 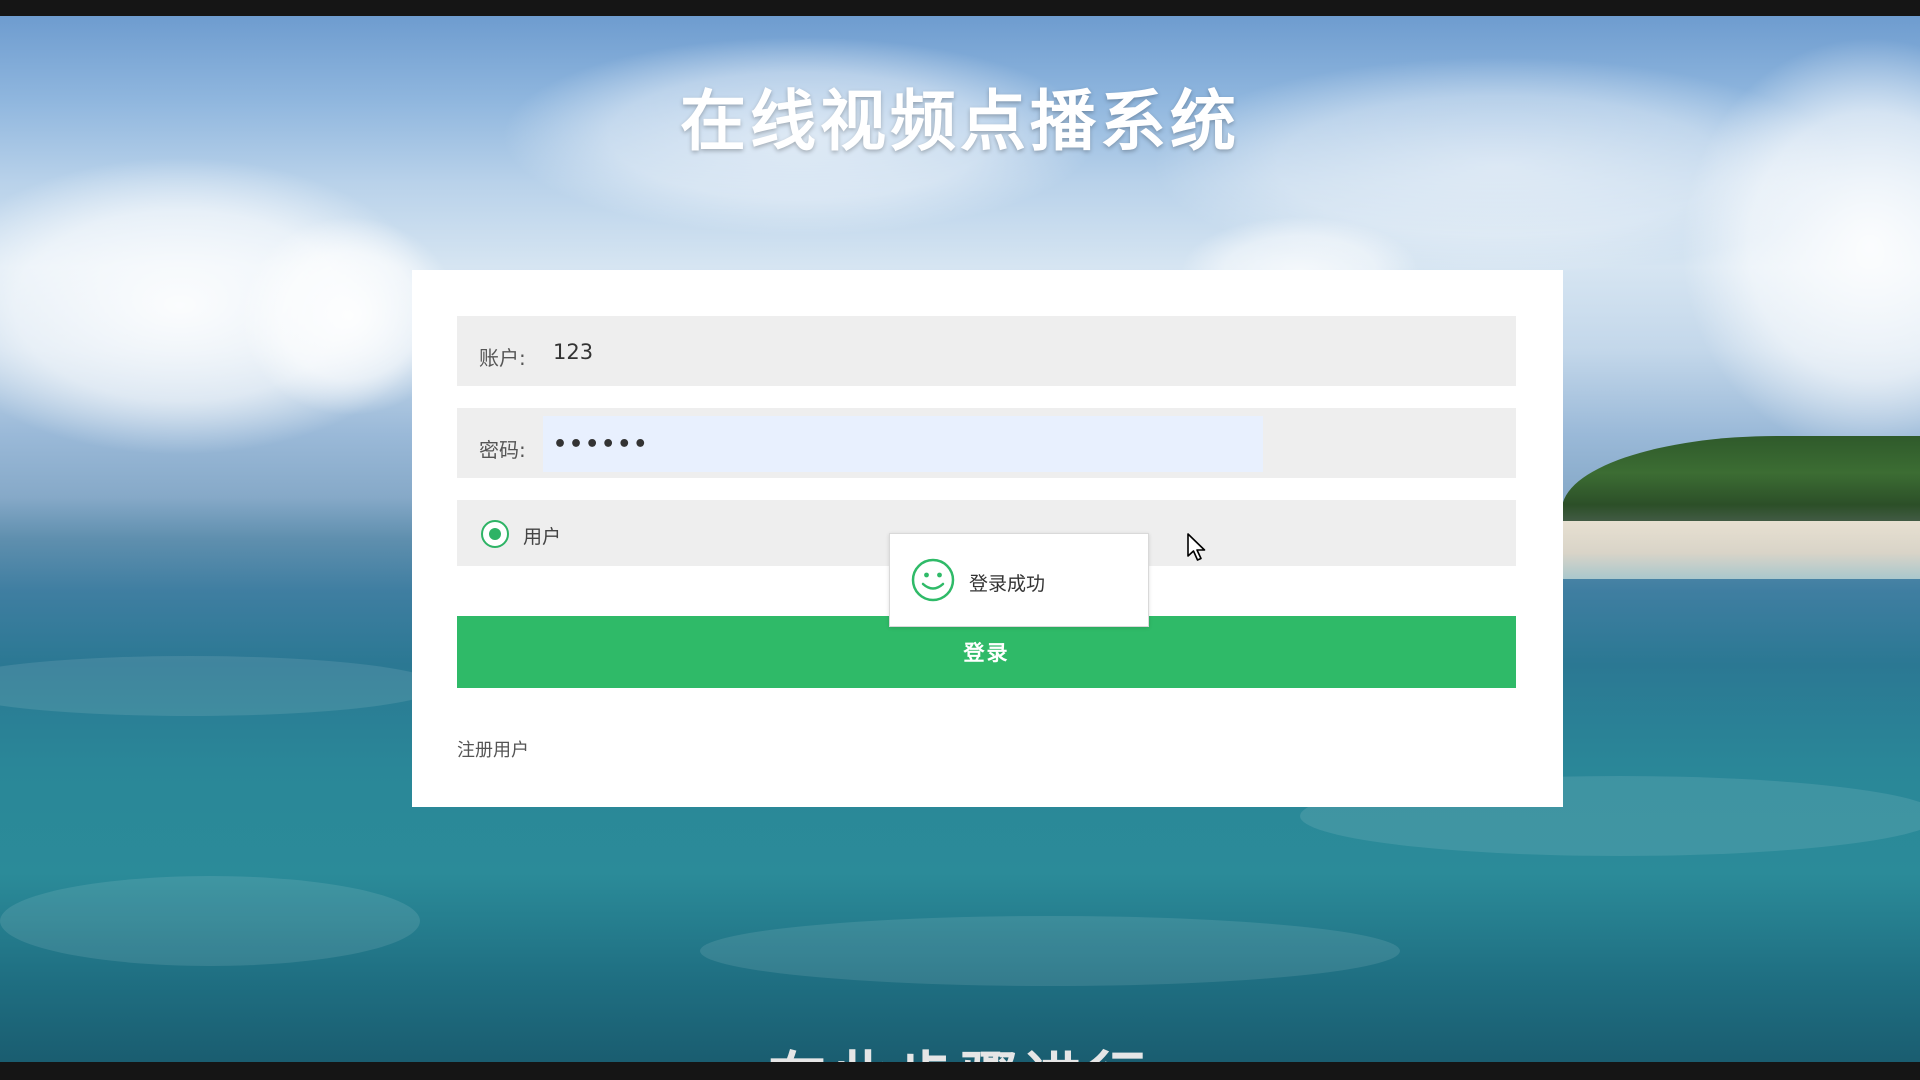 I want to click on mouse-cursor-icon, so click(x=1196, y=547).